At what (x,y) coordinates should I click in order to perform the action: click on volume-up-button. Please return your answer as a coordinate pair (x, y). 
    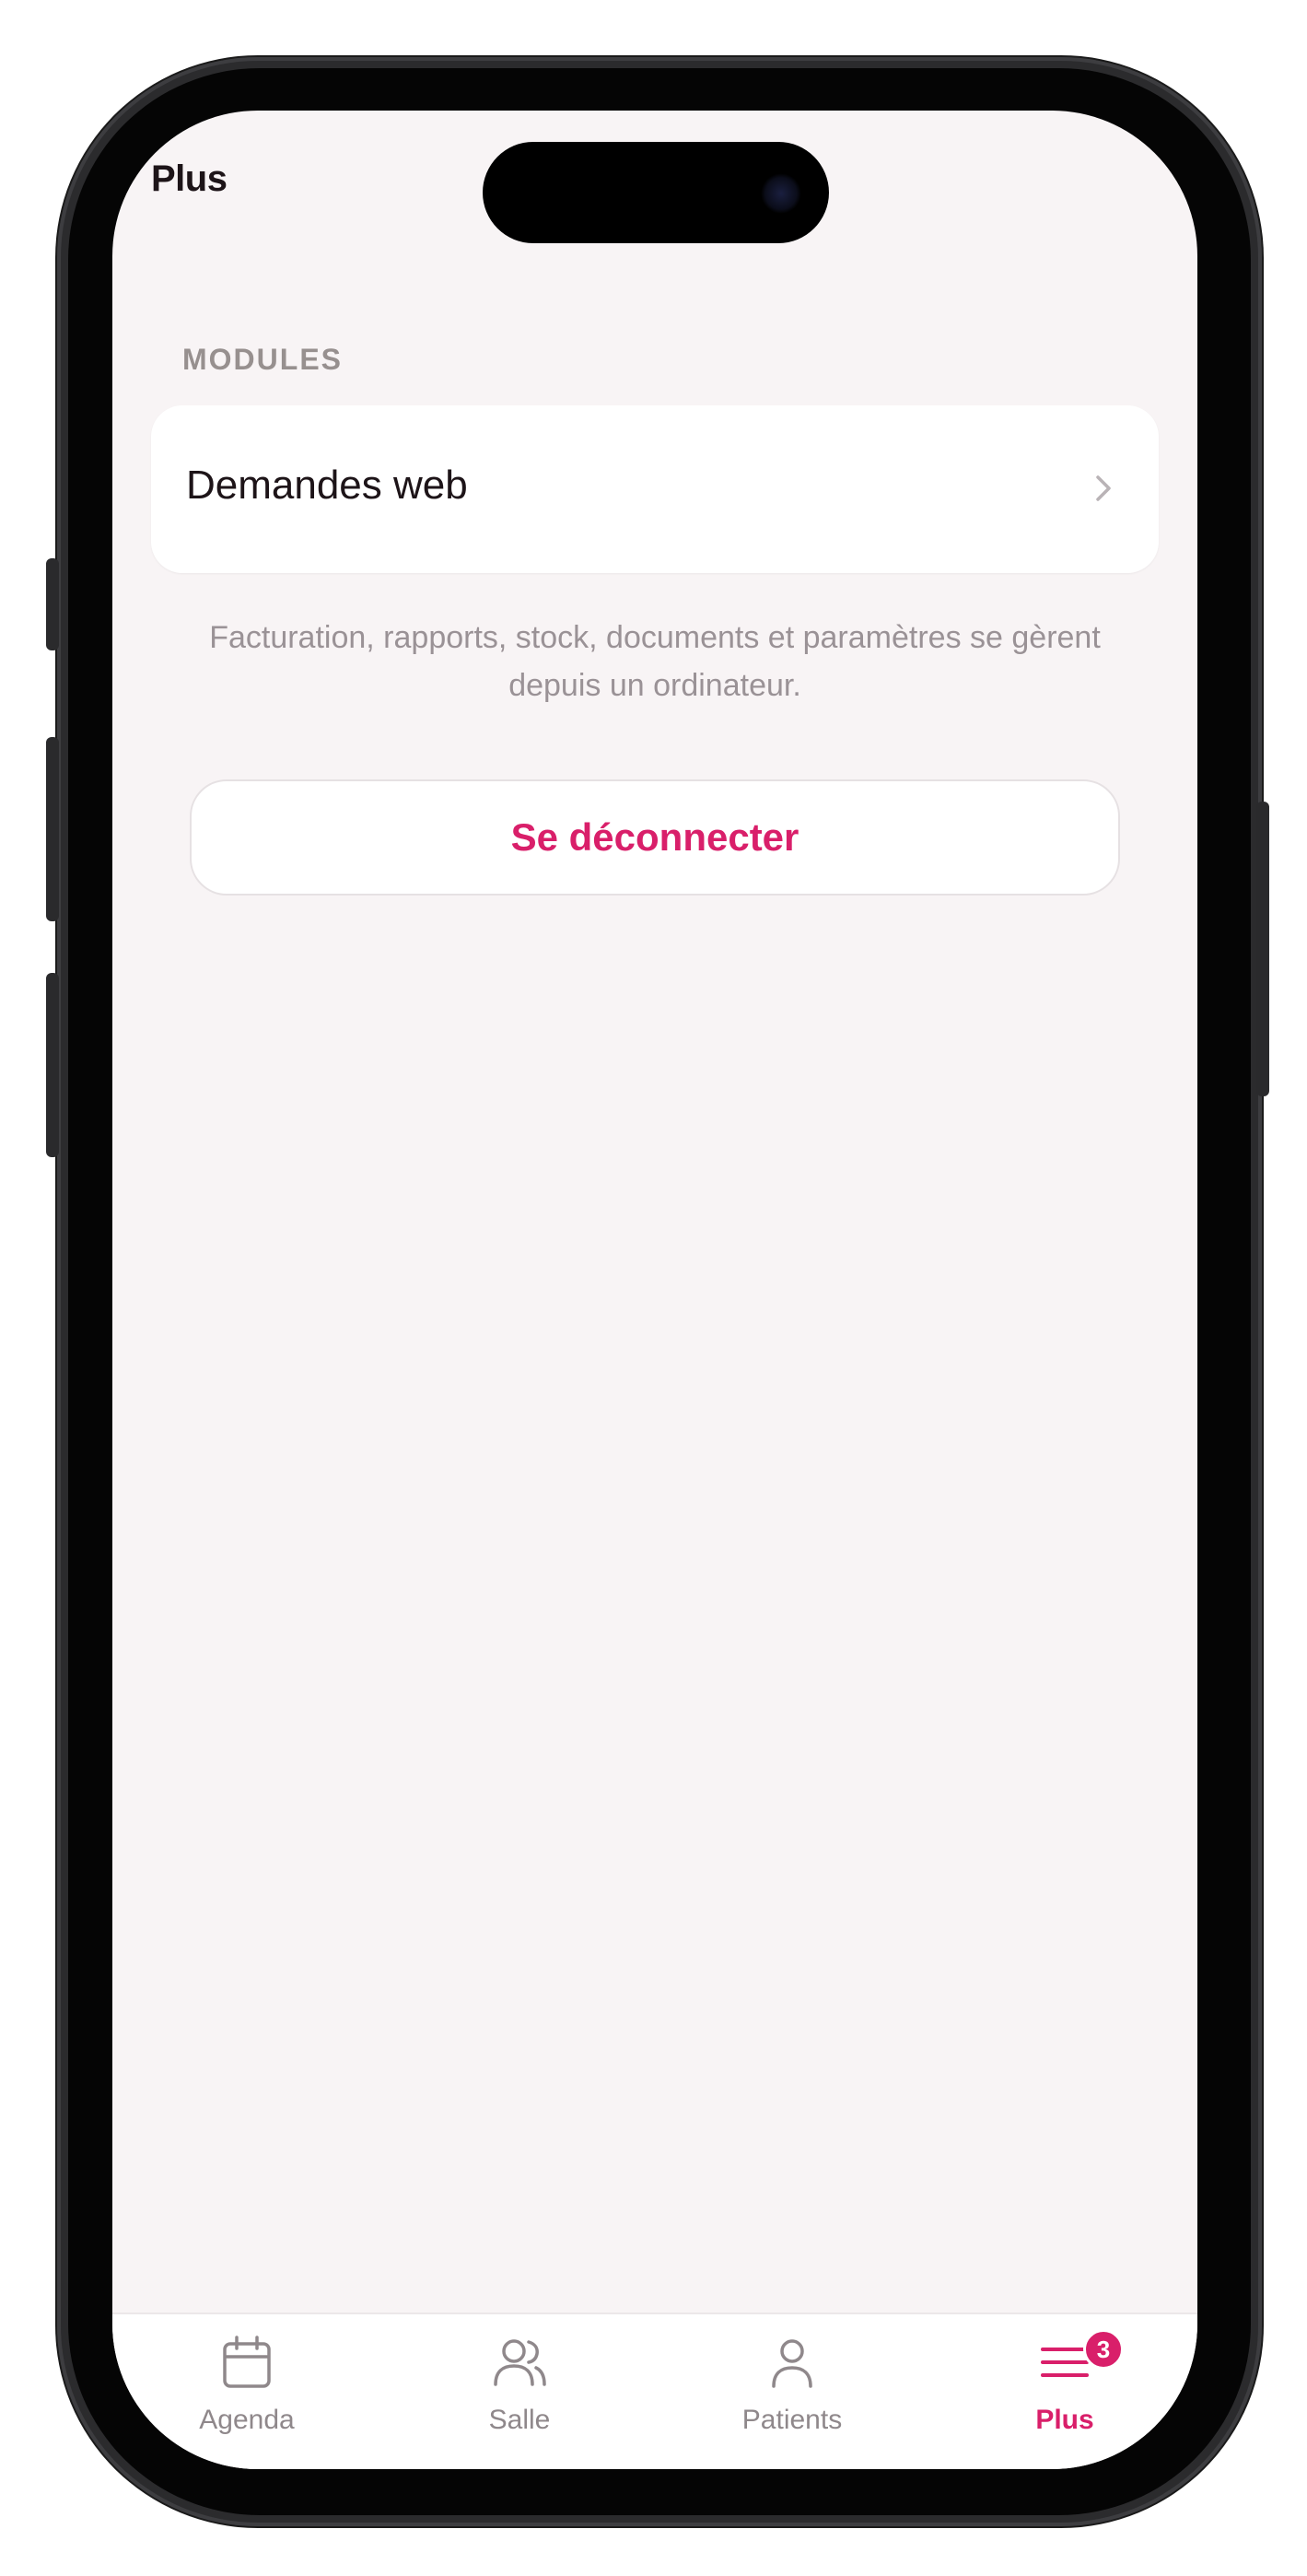
    Looking at the image, I should click on (53, 829).